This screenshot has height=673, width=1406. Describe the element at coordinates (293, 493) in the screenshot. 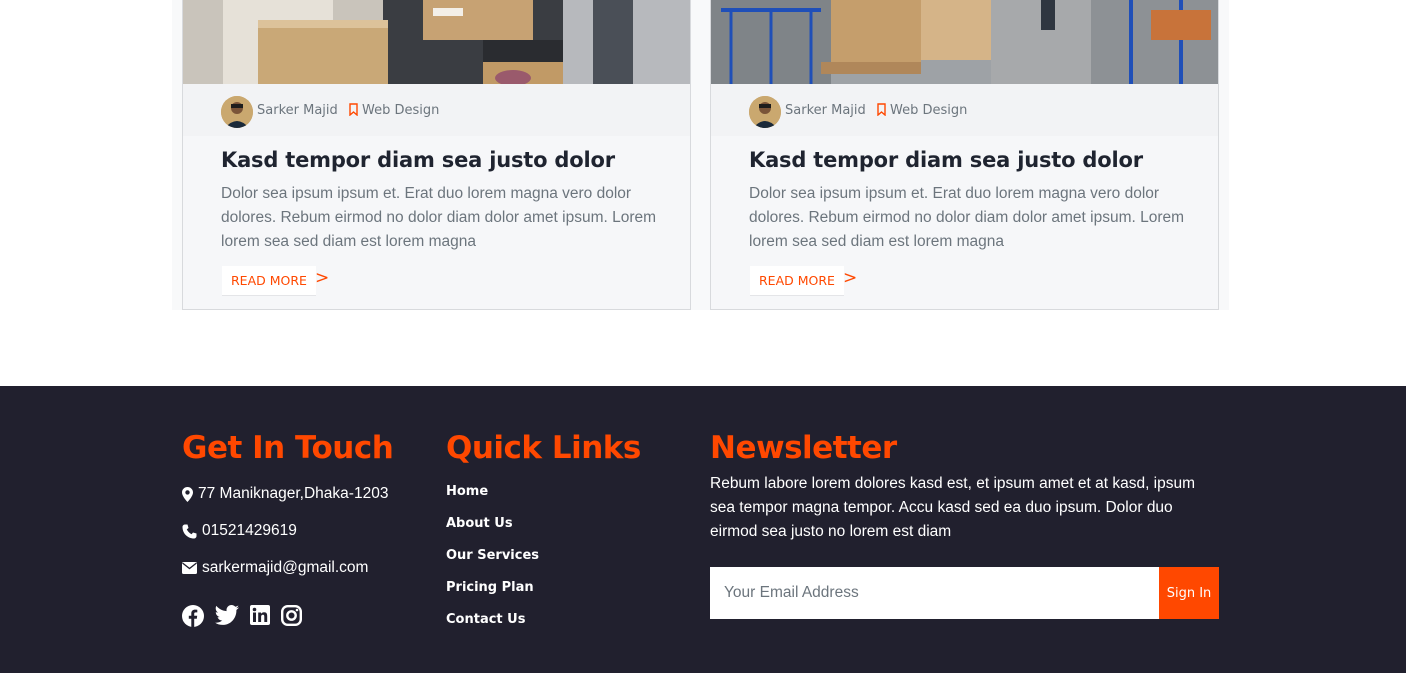

I see `address-text: 77 Maniknager,Dhaka-1203` at that location.